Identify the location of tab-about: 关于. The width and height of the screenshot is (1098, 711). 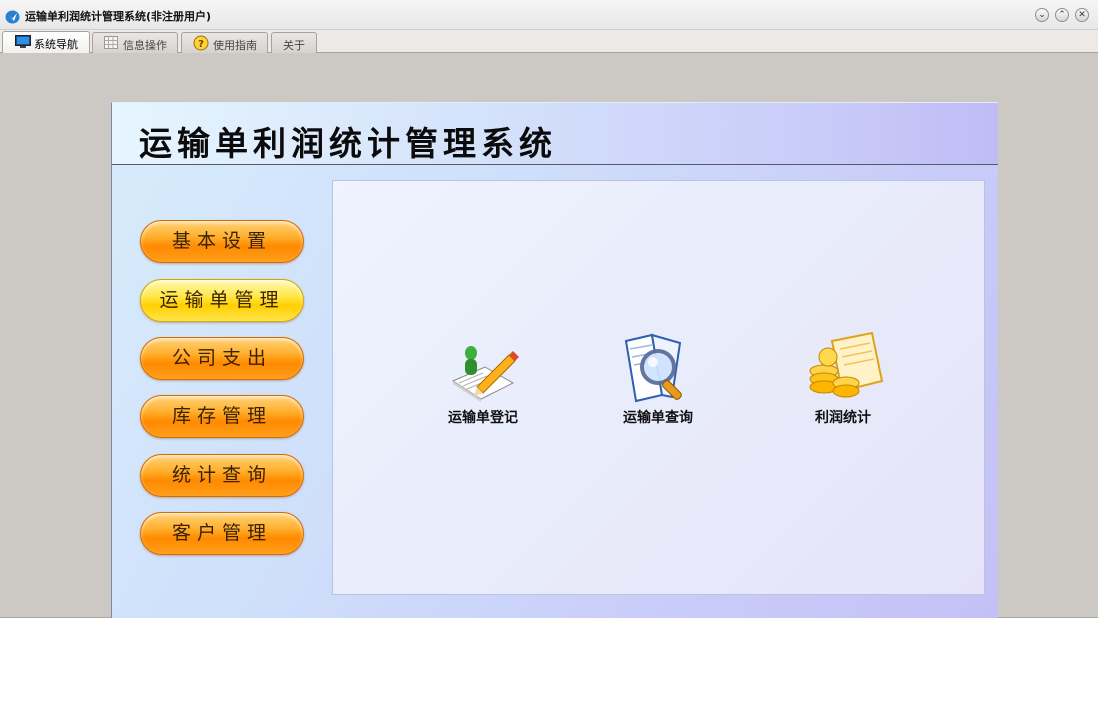
(294, 42).